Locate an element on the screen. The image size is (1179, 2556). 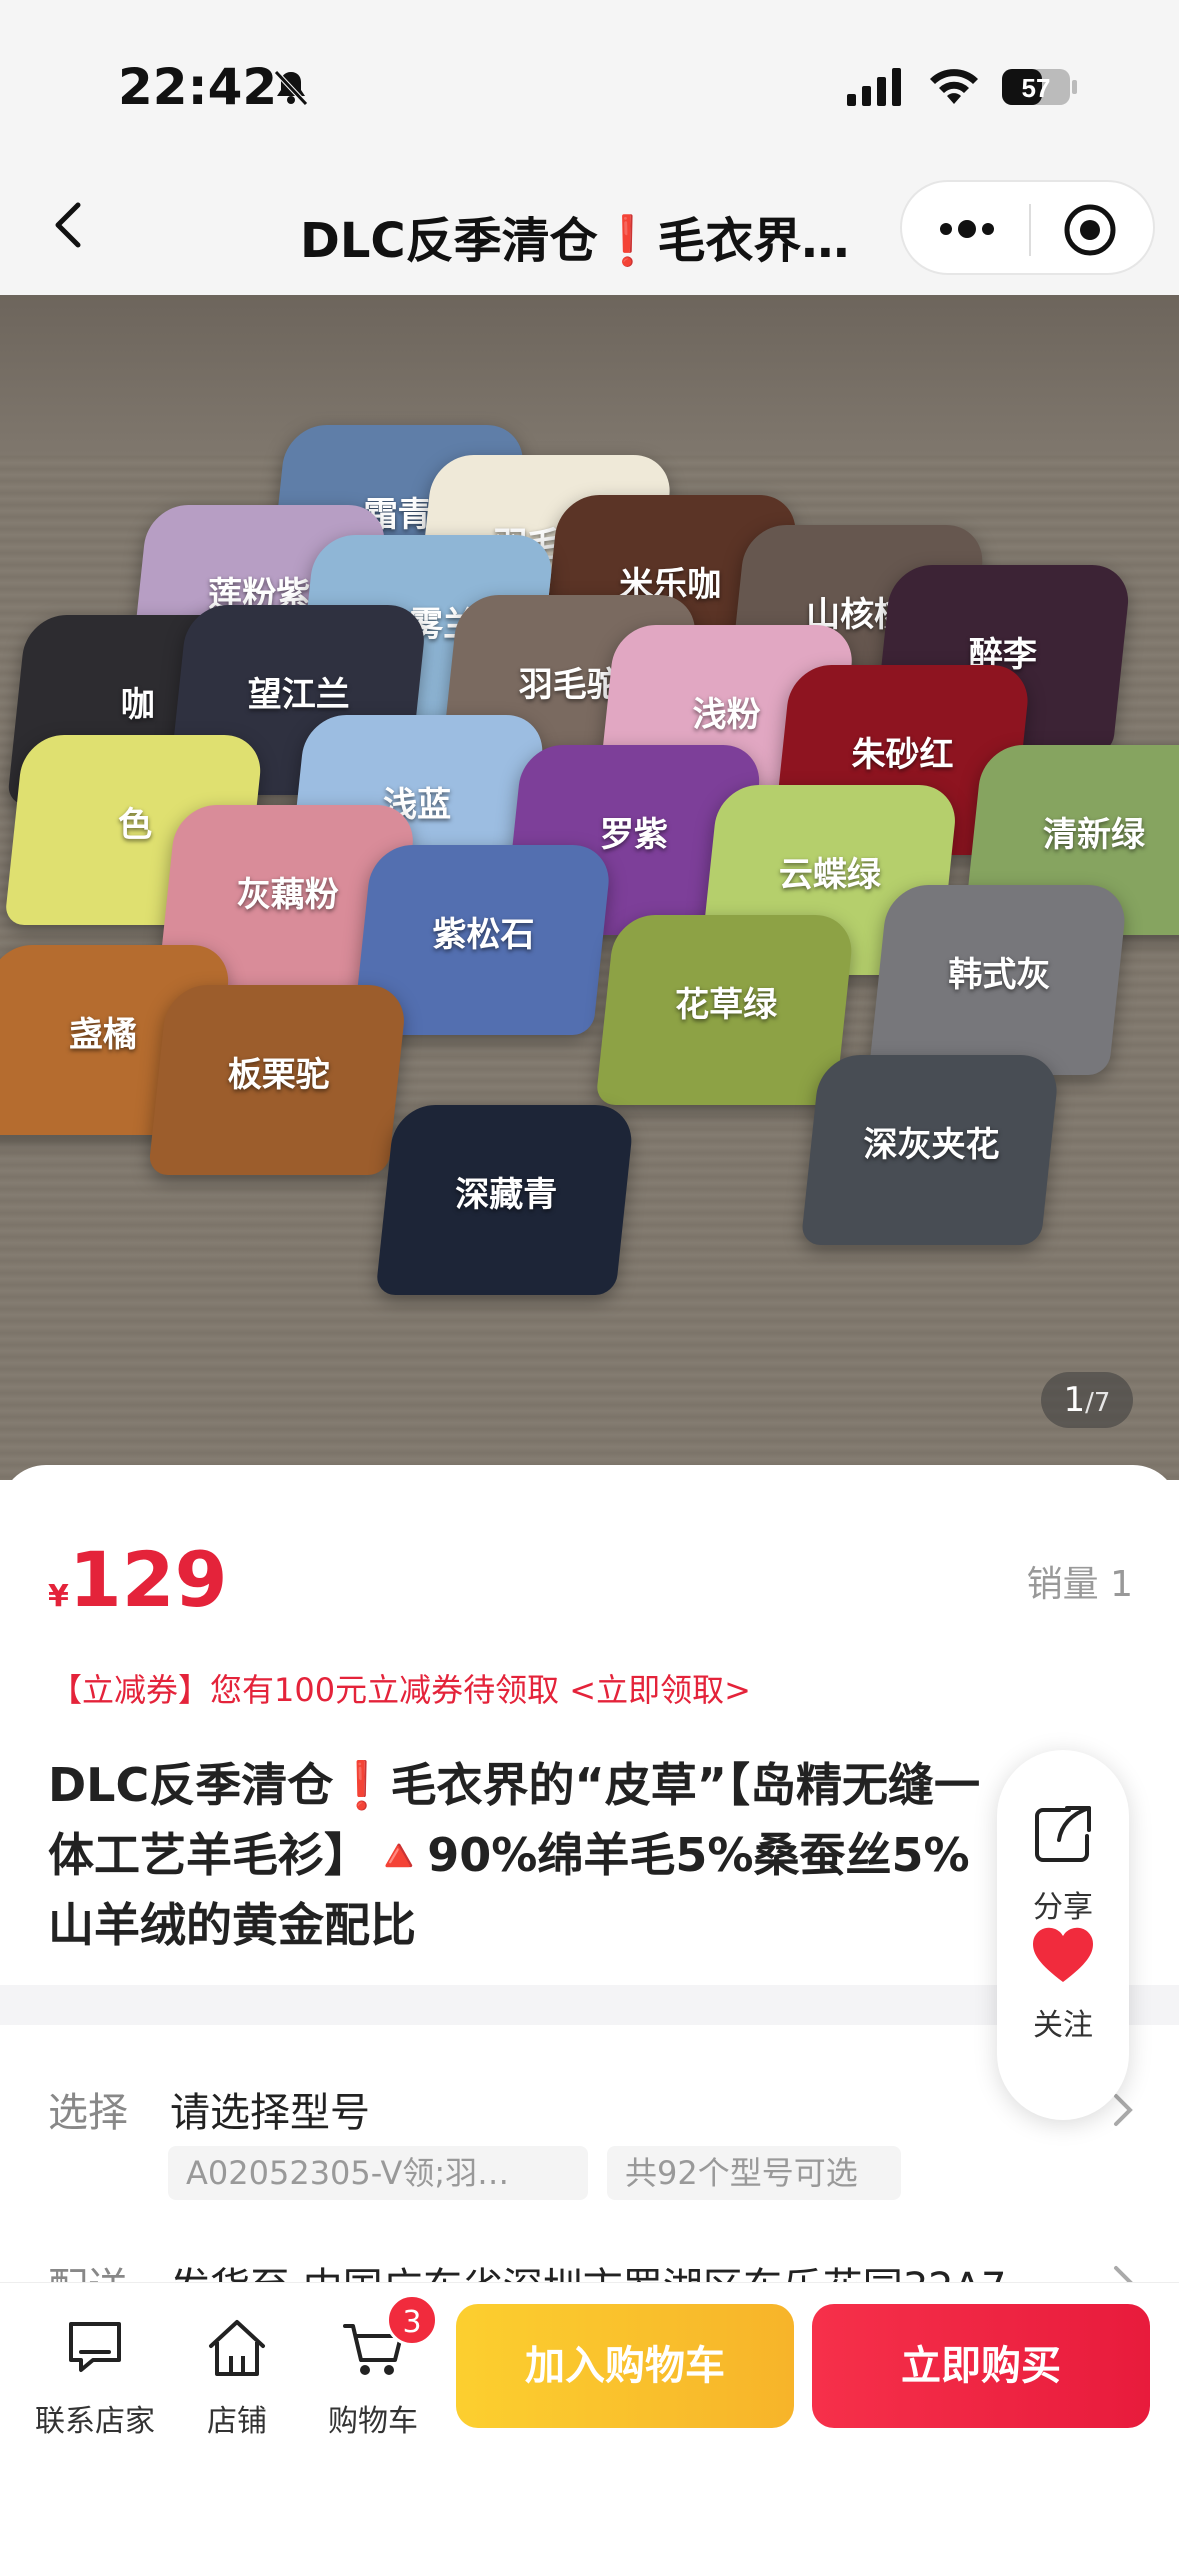
mini-program-capsule is located at coordinates (1027, 227).